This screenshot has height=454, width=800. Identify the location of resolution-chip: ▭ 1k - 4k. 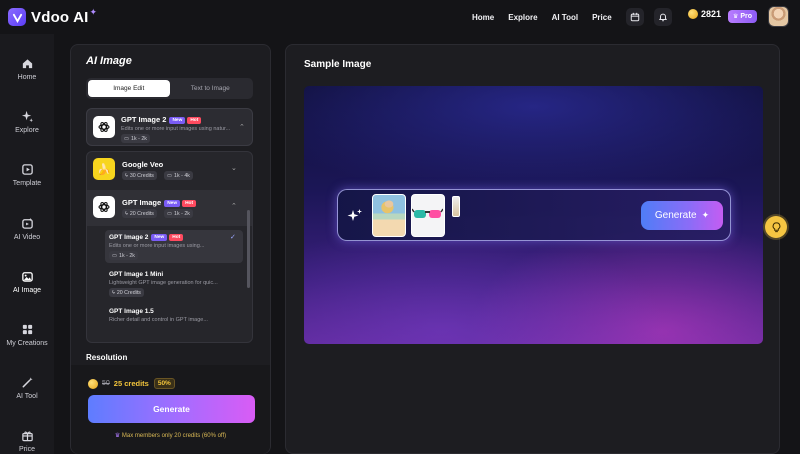
(178, 175).